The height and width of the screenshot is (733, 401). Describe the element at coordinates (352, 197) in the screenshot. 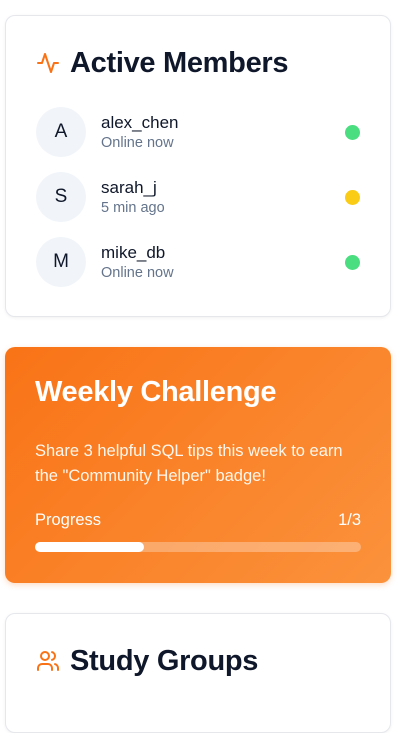

I see `away-status-dot` at that location.